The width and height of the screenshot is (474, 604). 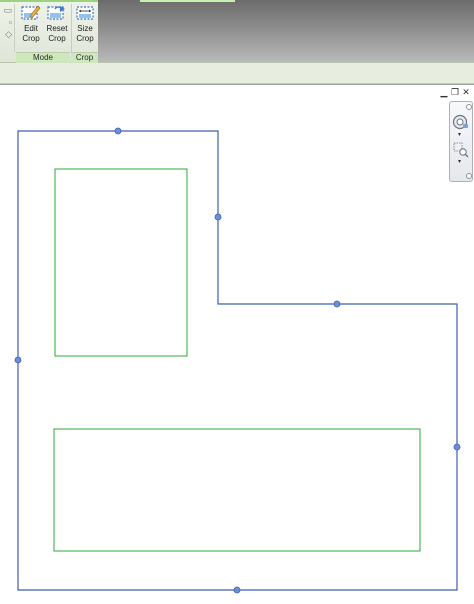 I want to click on reset-crop-label-line2: Crop, so click(x=57, y=38).